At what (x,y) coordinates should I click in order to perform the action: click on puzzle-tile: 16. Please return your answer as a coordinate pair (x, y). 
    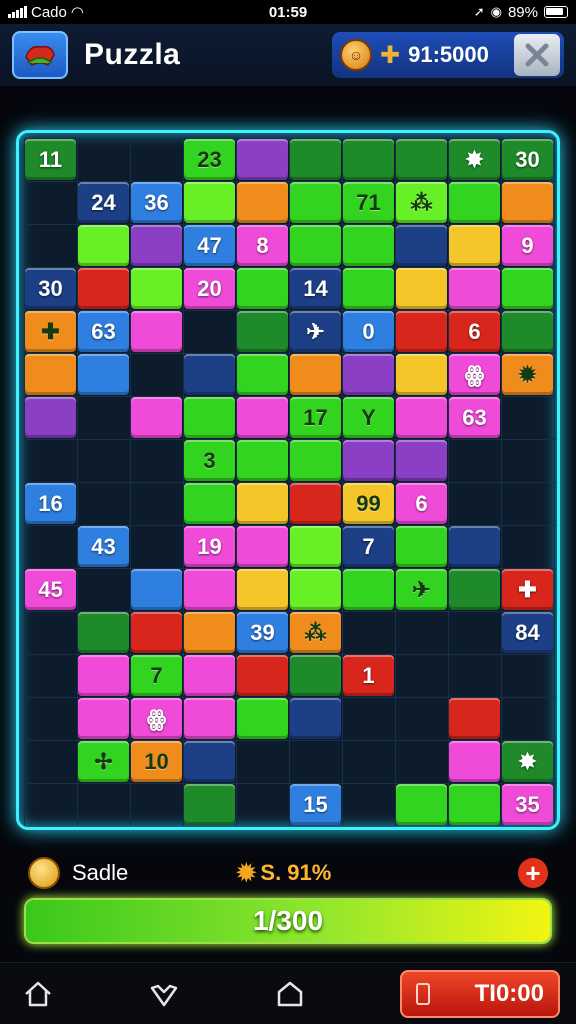
    Looking at the image, I should click on (50, 503).